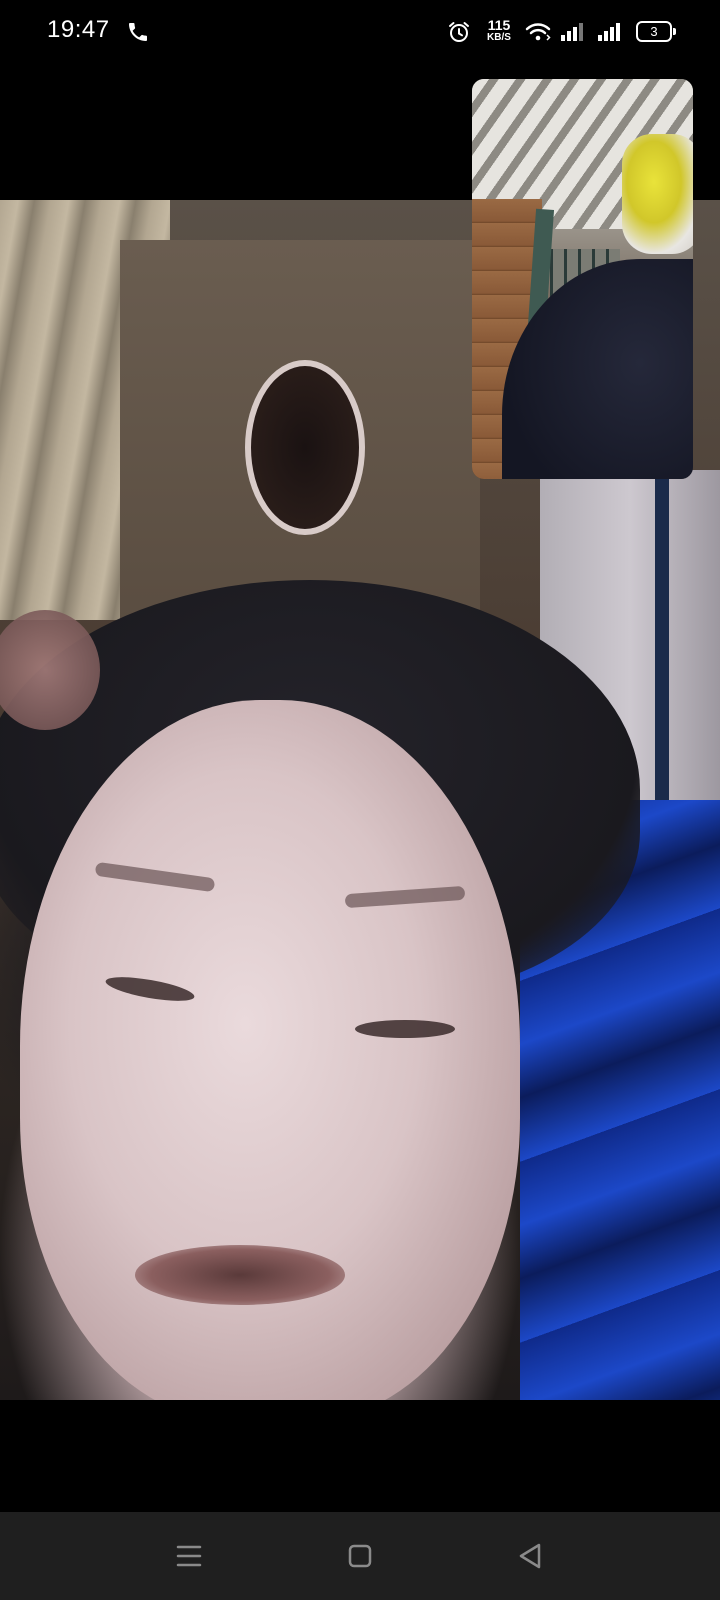 The height and width of the screenshot is (1600, 720). I want to click on battery-tip, so click(674, 31).